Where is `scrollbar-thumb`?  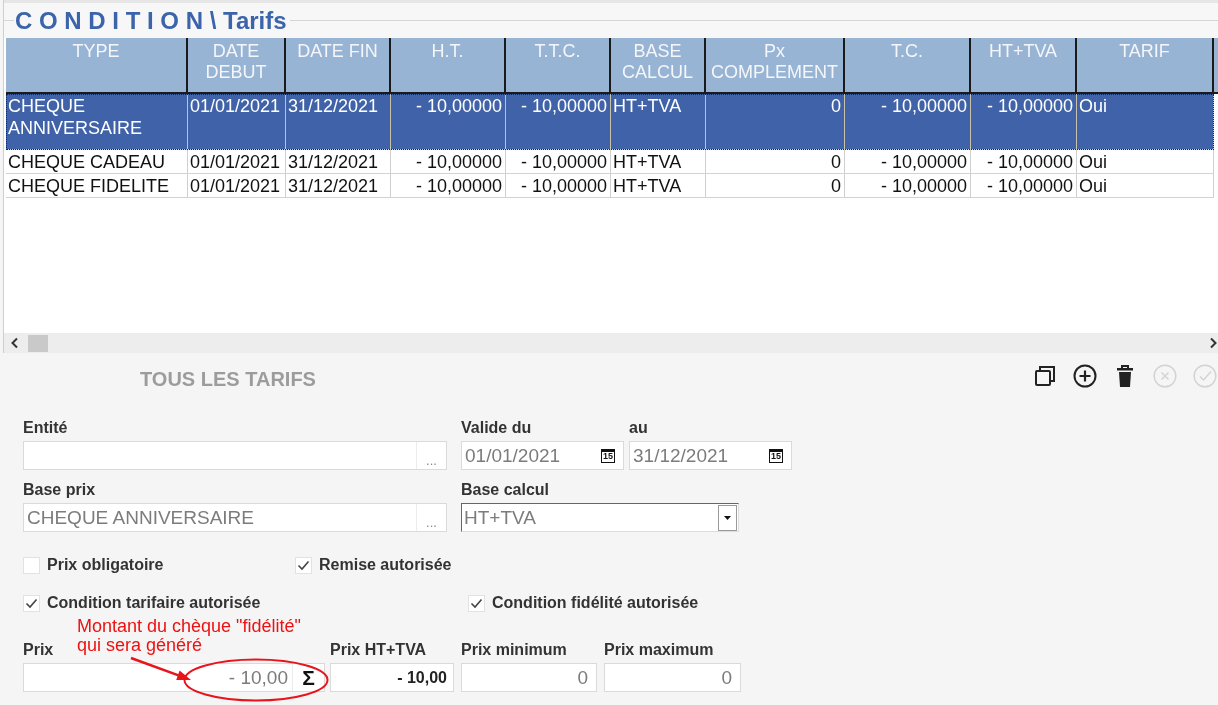
scrollbar-thumb is located at coordinates (38, 343).